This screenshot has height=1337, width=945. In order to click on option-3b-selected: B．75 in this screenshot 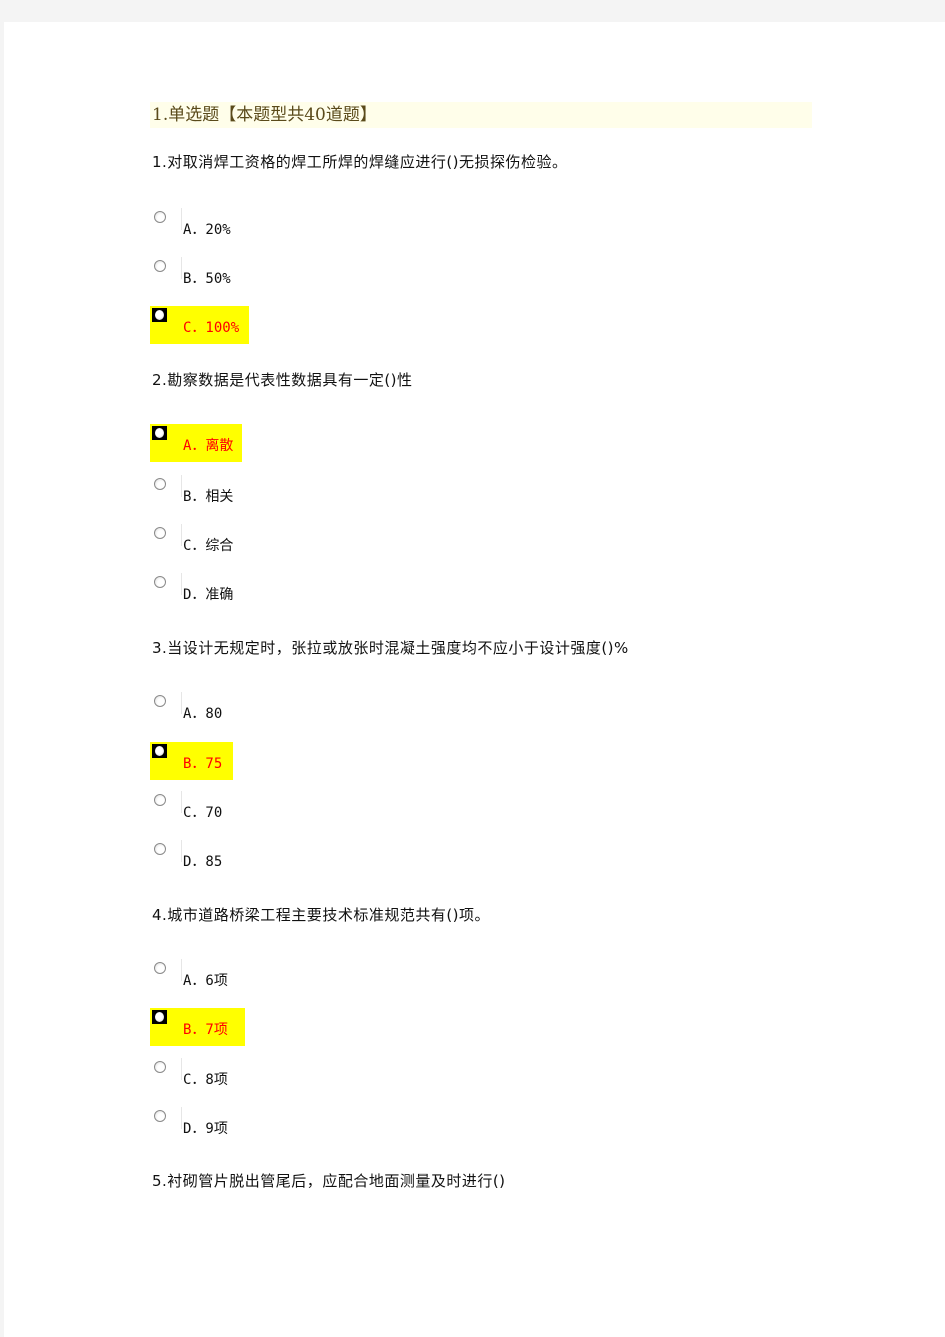, I will do `click(191, 761)`.